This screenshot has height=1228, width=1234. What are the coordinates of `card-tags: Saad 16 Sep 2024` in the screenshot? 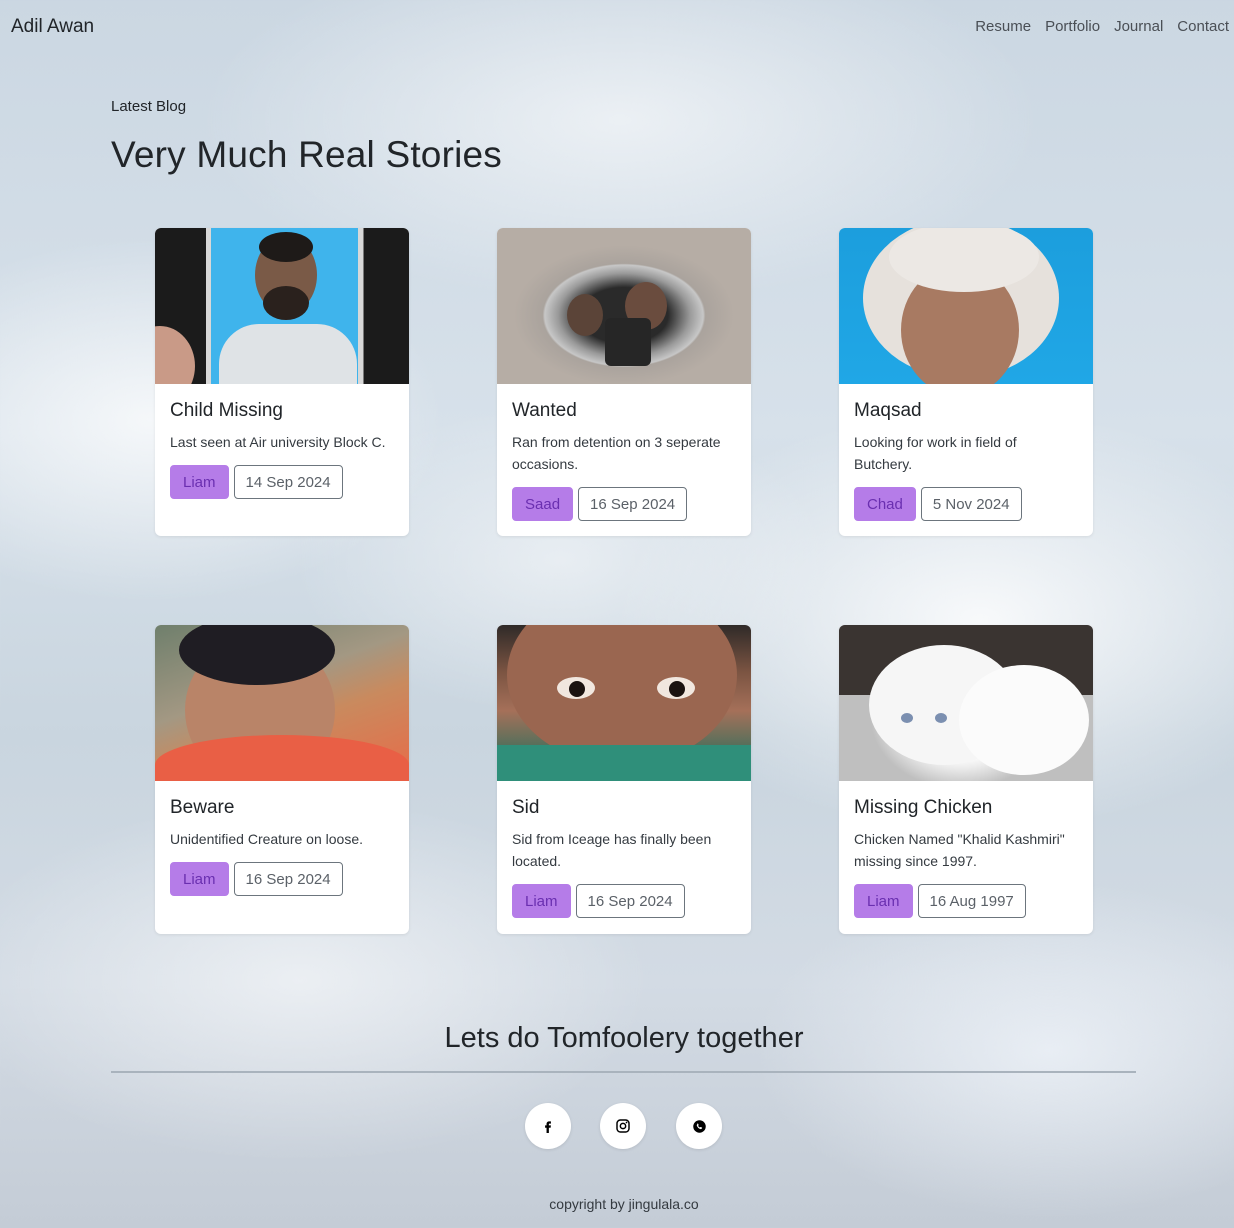 It's located at (624, 504).